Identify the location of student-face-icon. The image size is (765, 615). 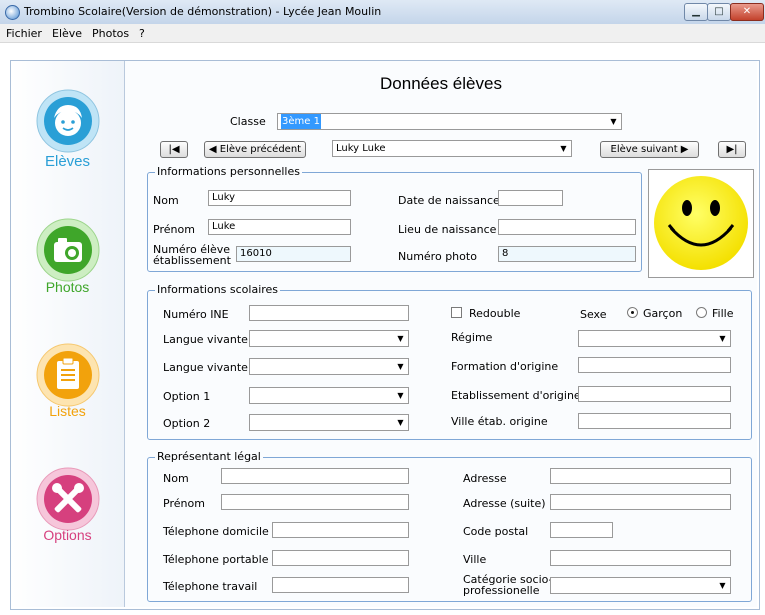
(68, 121).